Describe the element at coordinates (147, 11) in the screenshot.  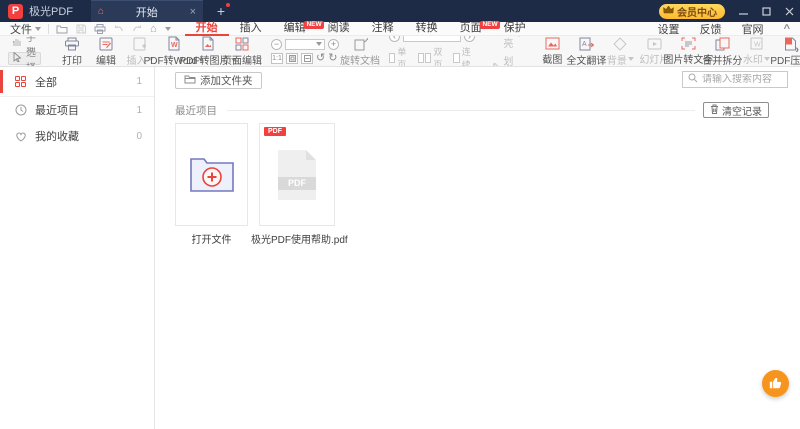
I see `document-tab: ⌂ 开始 ×` at that location.